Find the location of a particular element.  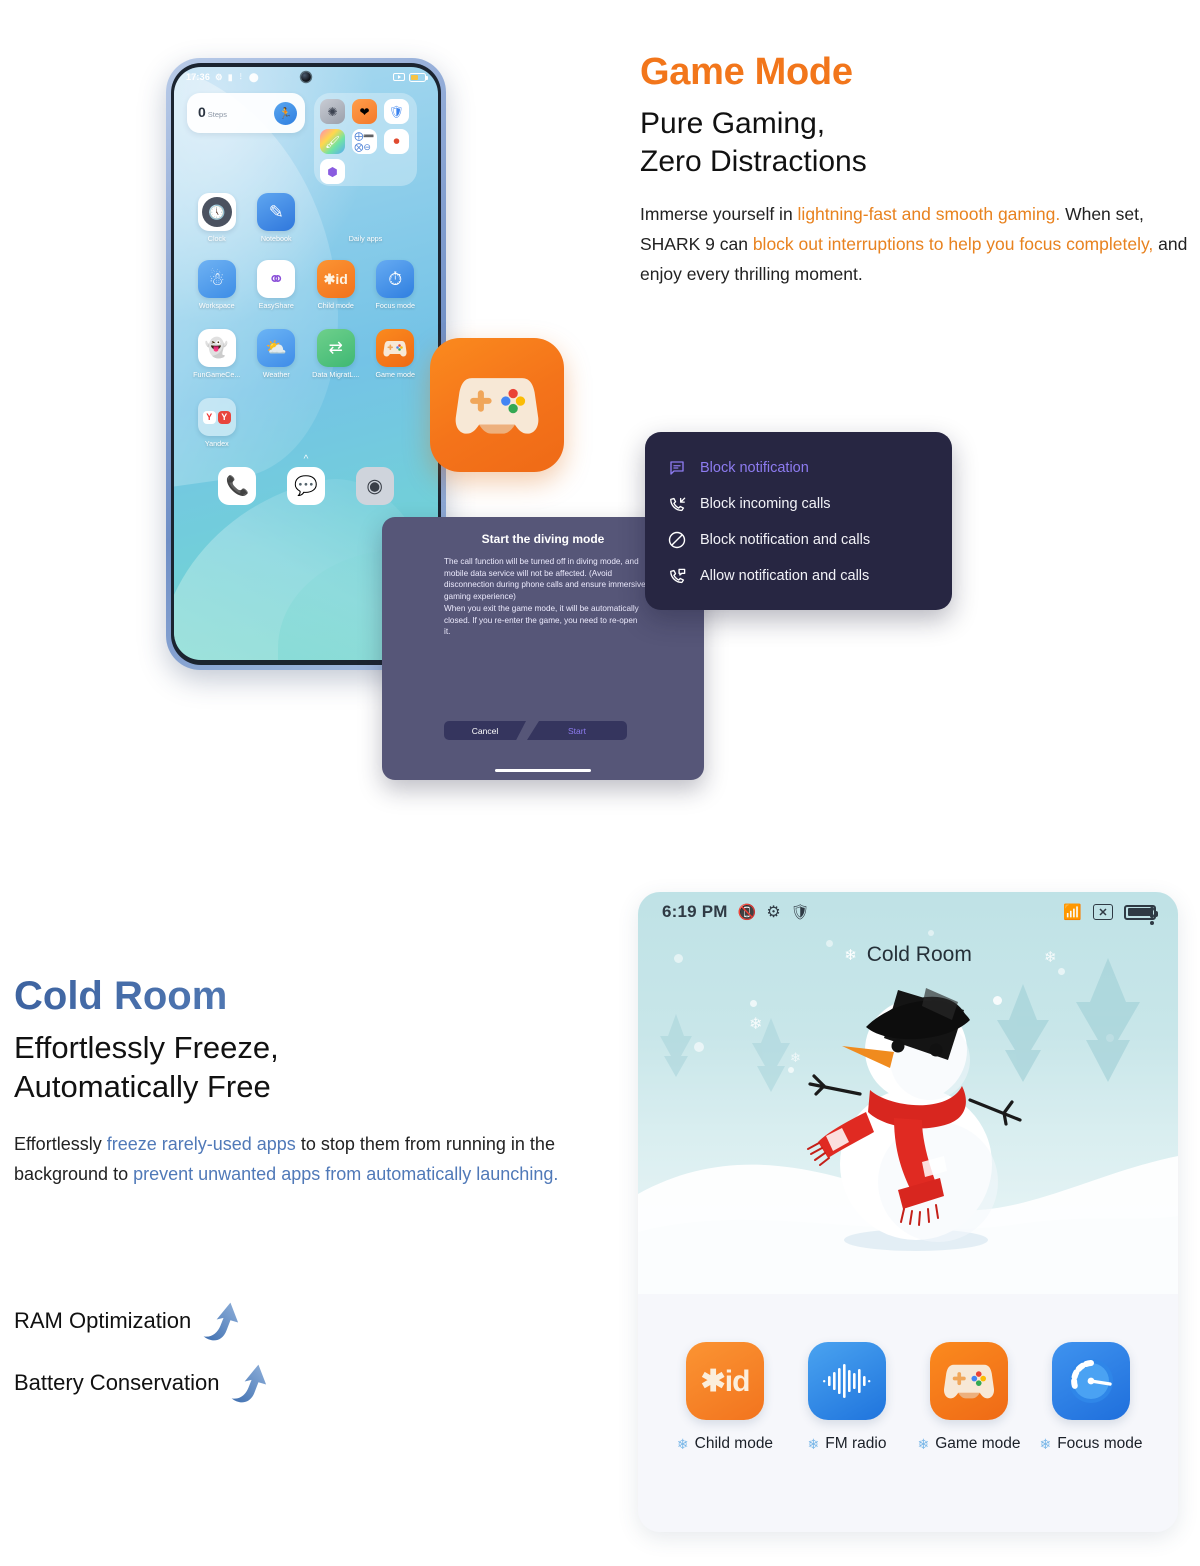

cold-room-header: ❄ Cold Room is located at coordinates (908, 955).